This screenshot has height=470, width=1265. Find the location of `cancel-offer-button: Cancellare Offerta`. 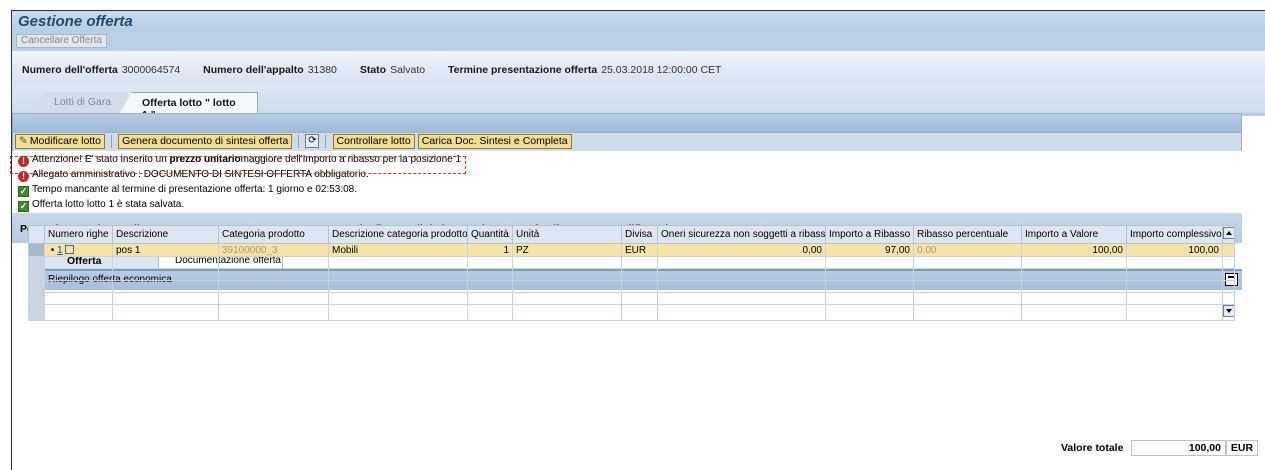

cancel-offer-button: Cancellare Offerta is located at coordinates (61, 41).